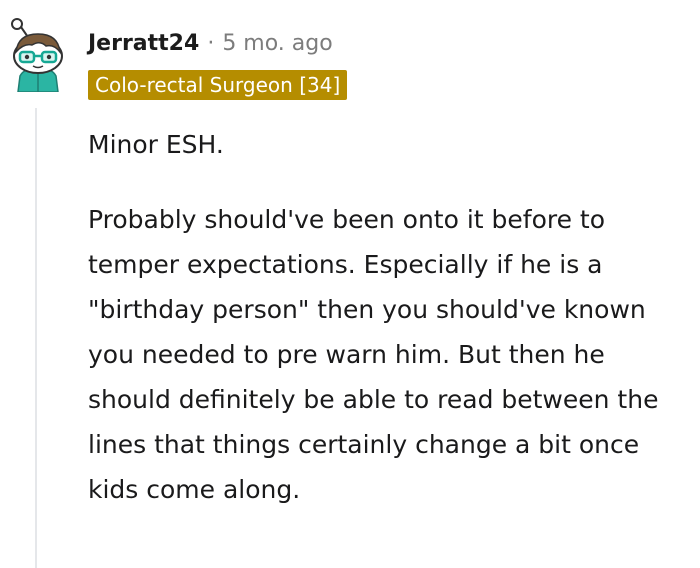 The image size is (700, 568). I want to click on comment-paragraph: Minor ESH., so click(156, 144).